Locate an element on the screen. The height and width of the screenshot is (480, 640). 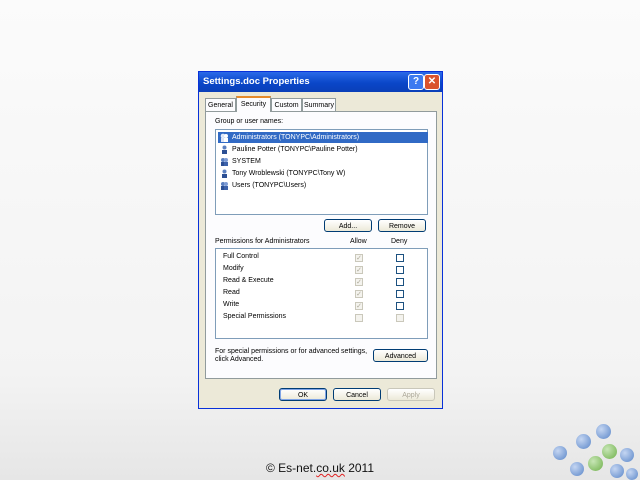
permission-special: Special Permissions is located at coordinates (255, 316).